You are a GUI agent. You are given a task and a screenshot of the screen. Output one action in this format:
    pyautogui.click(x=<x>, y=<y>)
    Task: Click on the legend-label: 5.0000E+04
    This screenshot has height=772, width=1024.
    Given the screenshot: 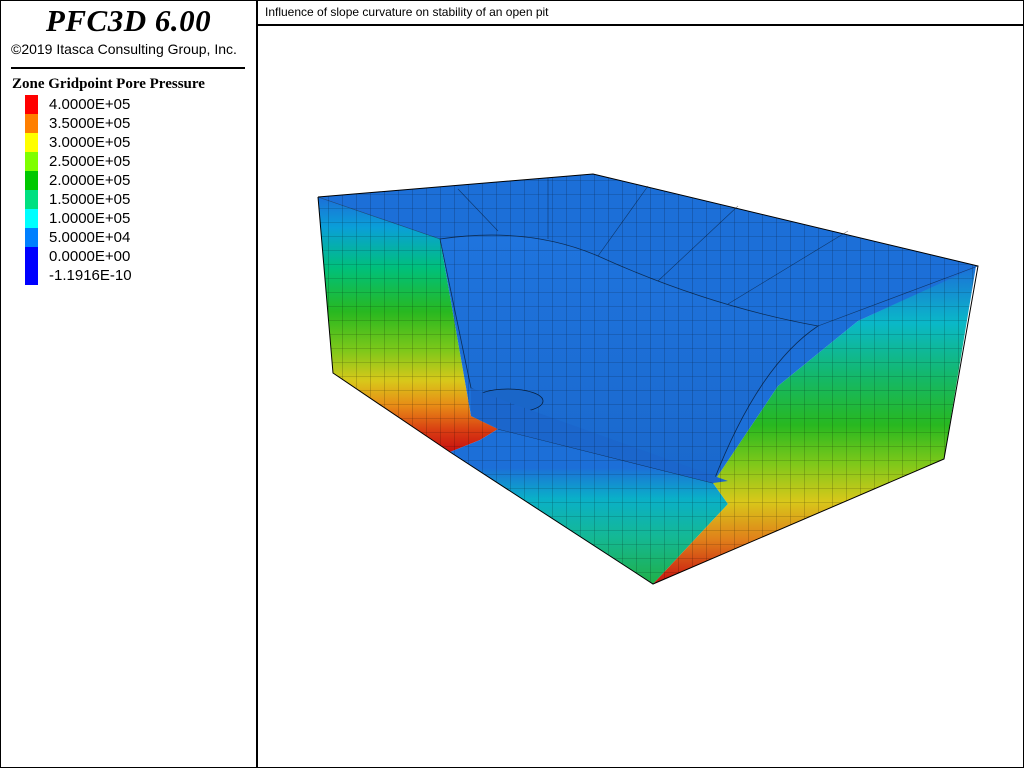 What is the action you would take?
    pyautogui.click(x=90, y=237)
    